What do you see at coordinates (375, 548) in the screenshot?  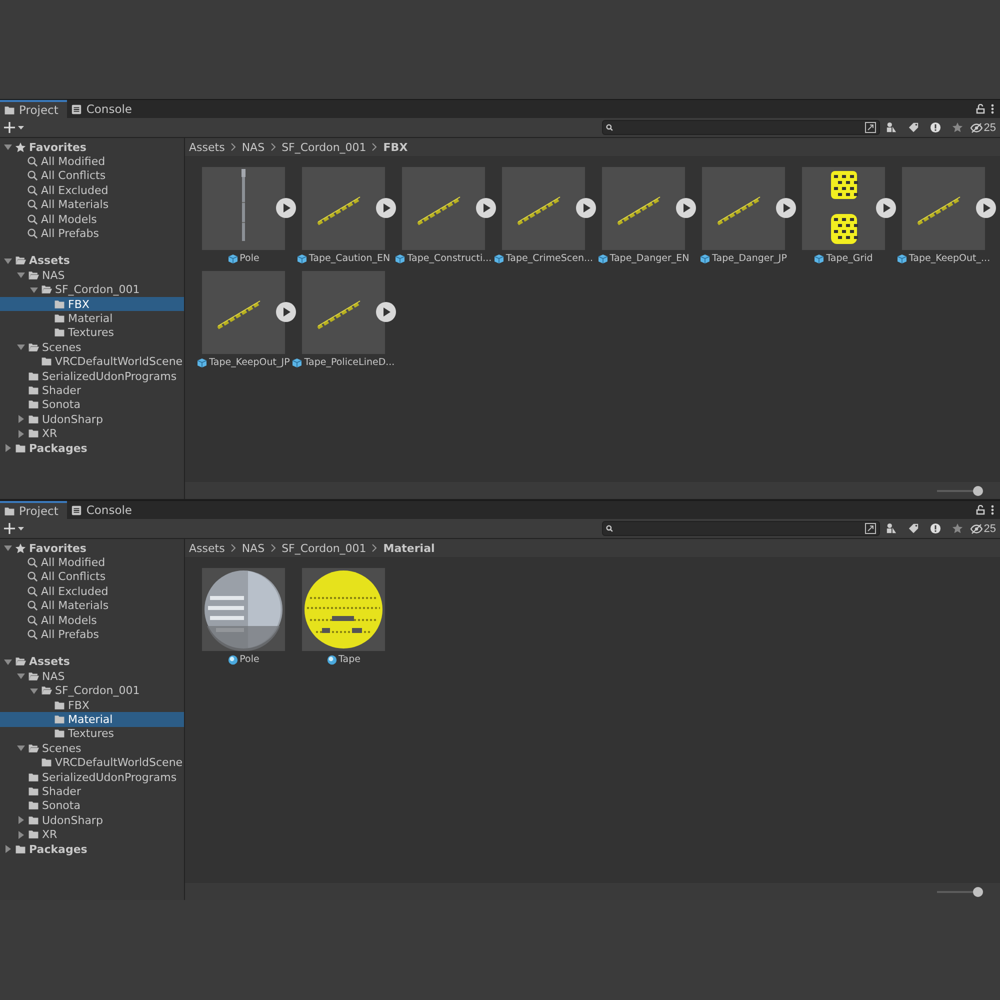 I see `chevron-icon` at bounding box center [375, 548].